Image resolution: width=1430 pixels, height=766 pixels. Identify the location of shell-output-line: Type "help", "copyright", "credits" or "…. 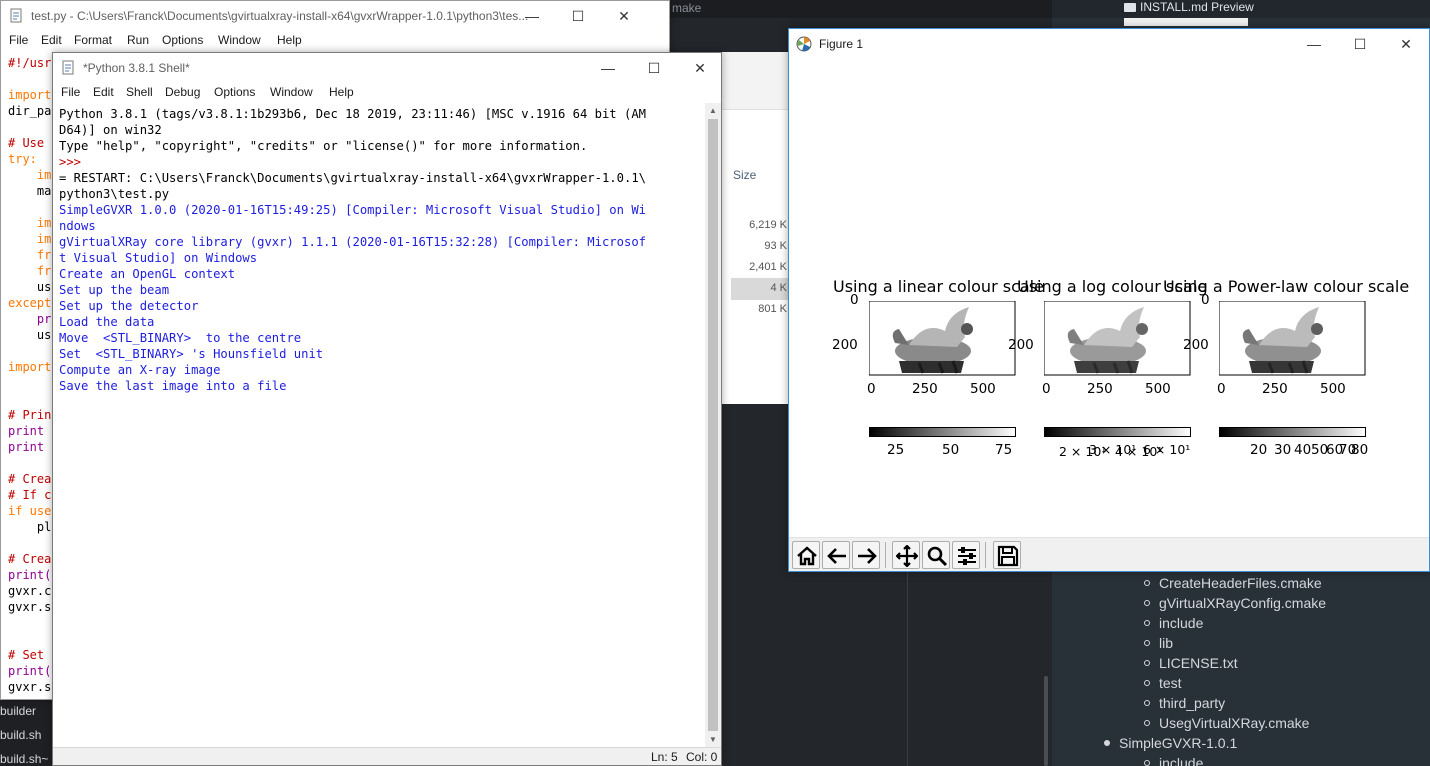
(323, 146).